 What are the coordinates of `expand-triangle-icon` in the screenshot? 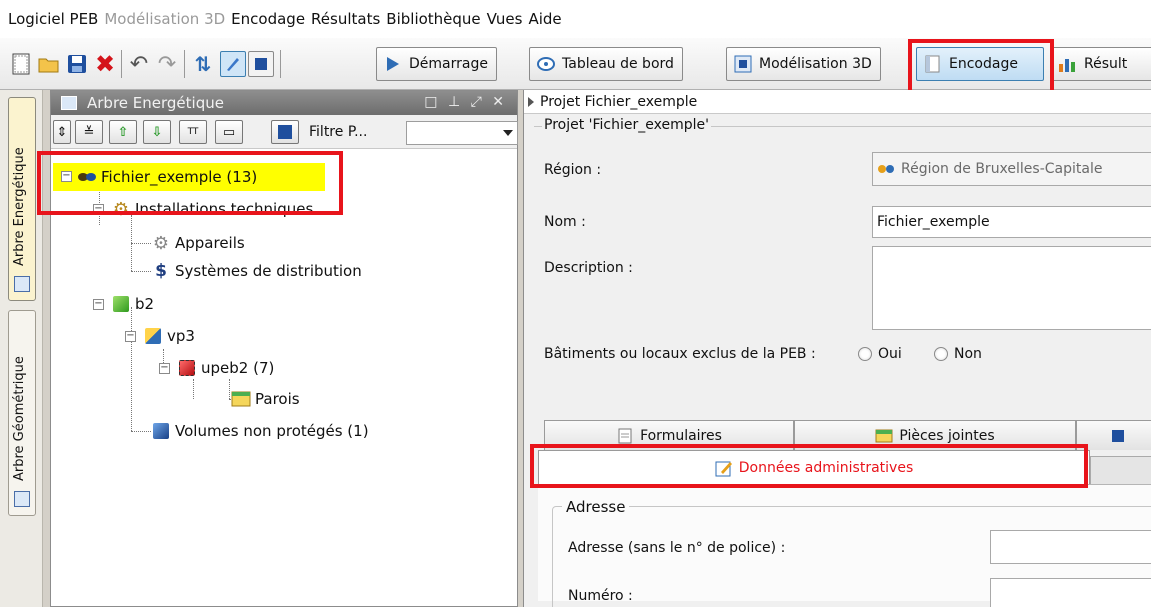 It's located at (531, 101).